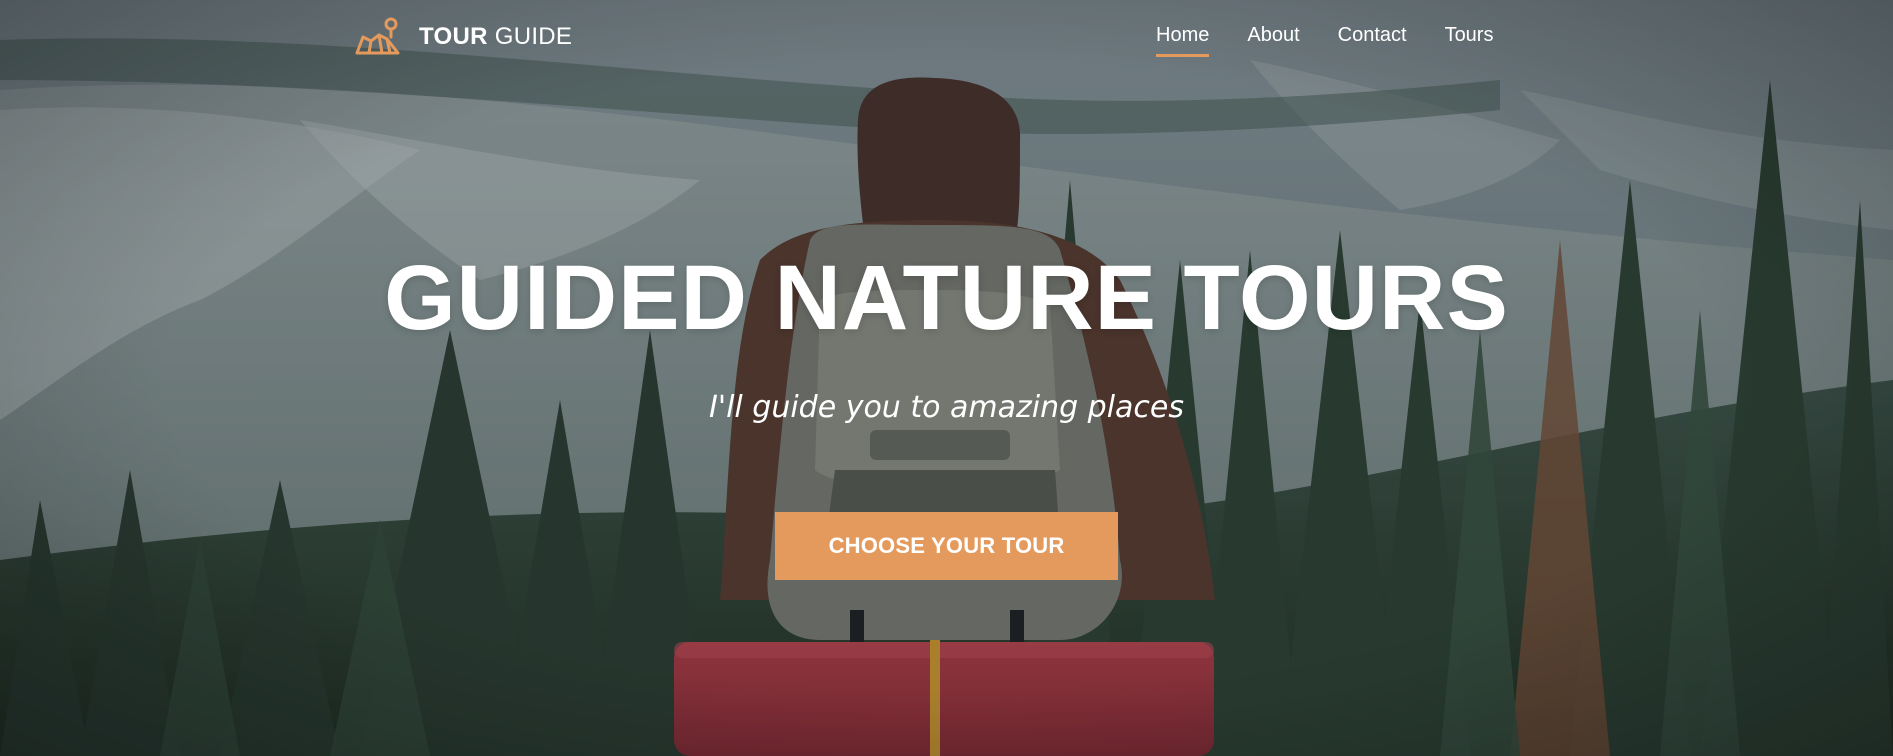 This screenshot has width=1893, height=756. What do you see at coordinates (1273, 39) in the screenshot?
I see `nav-link-about: About` at bounding box center [1273, 39].